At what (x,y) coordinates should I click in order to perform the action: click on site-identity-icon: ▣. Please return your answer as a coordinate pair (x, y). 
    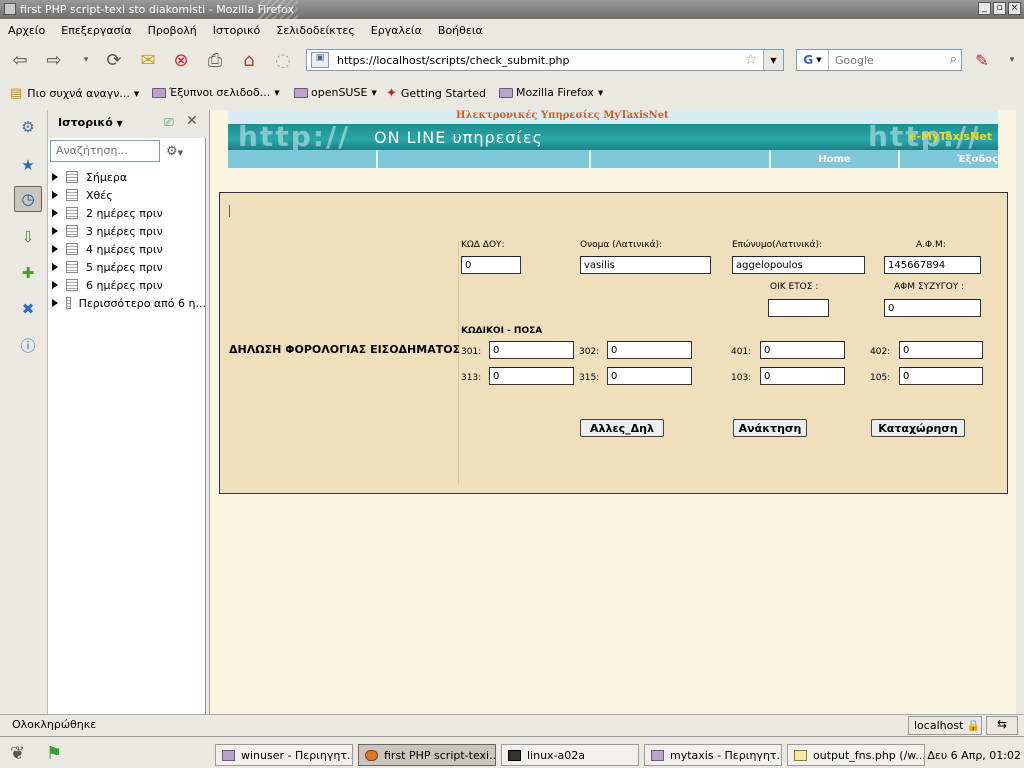
    Looking at the image, I should click on (320, 60).